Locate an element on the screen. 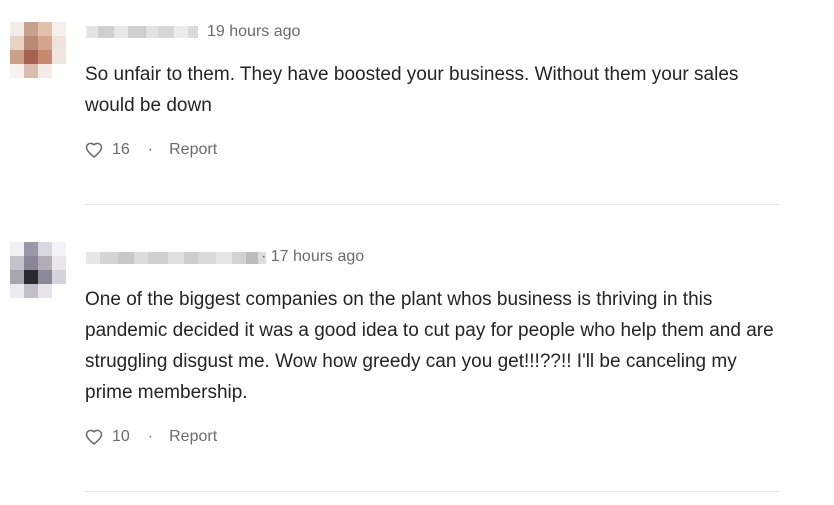 Image resolution: width=834 pixels, height=505 pixels. like-count: 10 is located at coordinates (121, 436).